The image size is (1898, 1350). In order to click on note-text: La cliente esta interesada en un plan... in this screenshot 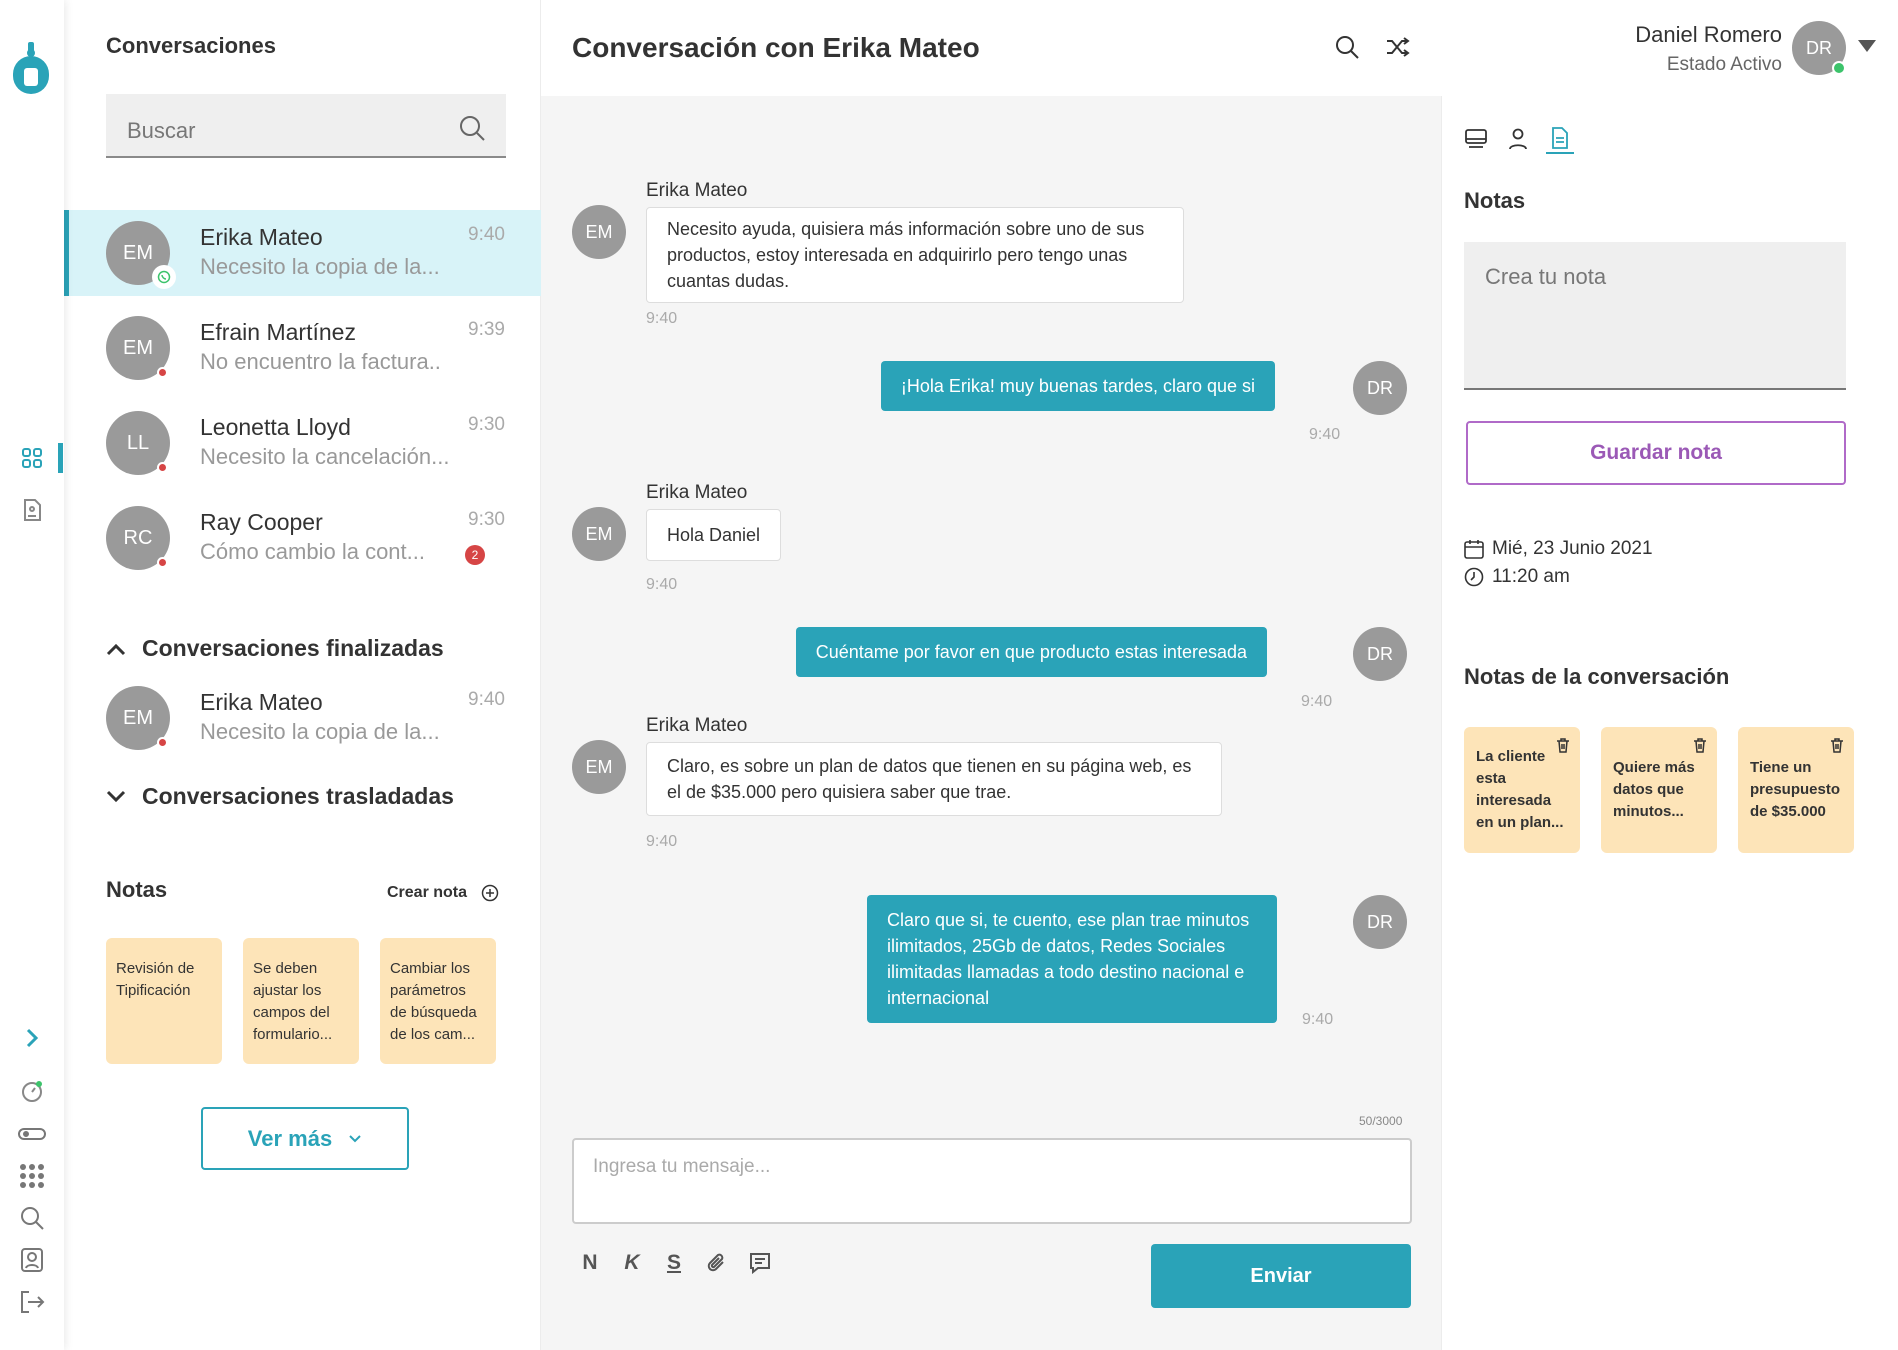, I will do `click(1520, 789)`.